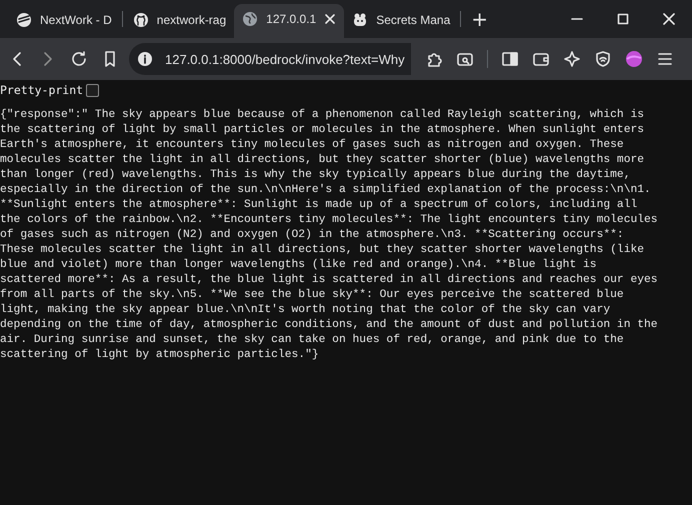 The width and height of the screenshot is (692, 505). What do you see at coordinates (160, 355) in the screenshot?
I see `json-text-line: scattering of light by atmospheric particles."}` at bounding box center [160, 355].